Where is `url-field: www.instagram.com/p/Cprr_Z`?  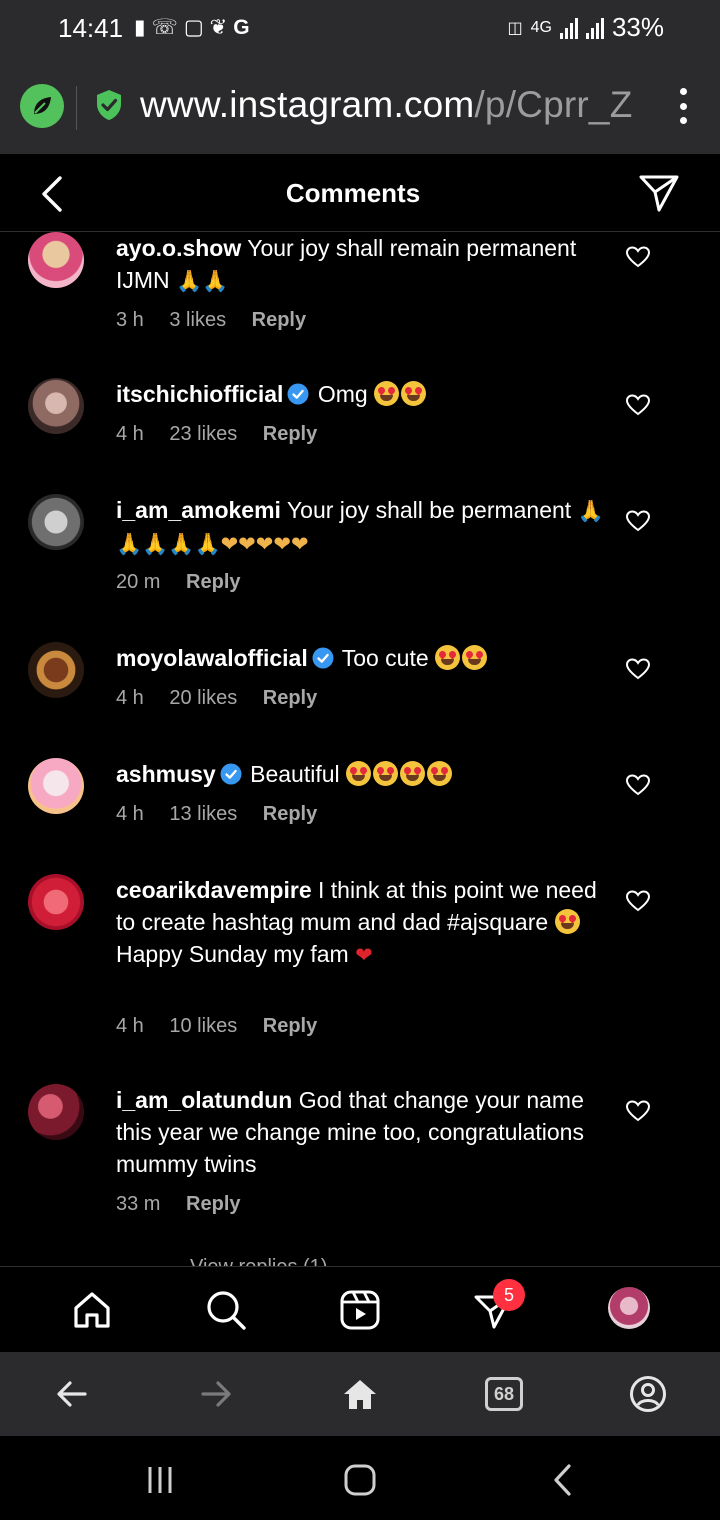
url-field: www.instagram.com/p/Cprr_Z is located at coordinates (386, 105).